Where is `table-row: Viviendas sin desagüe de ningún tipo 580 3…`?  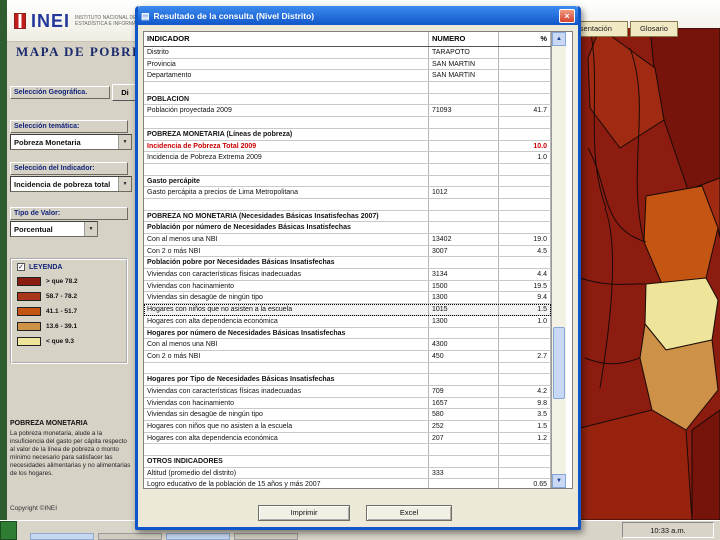
table-row: Viviendas sin desagüe de ningún tipo 580 3… is located at coordinates (347, 415).